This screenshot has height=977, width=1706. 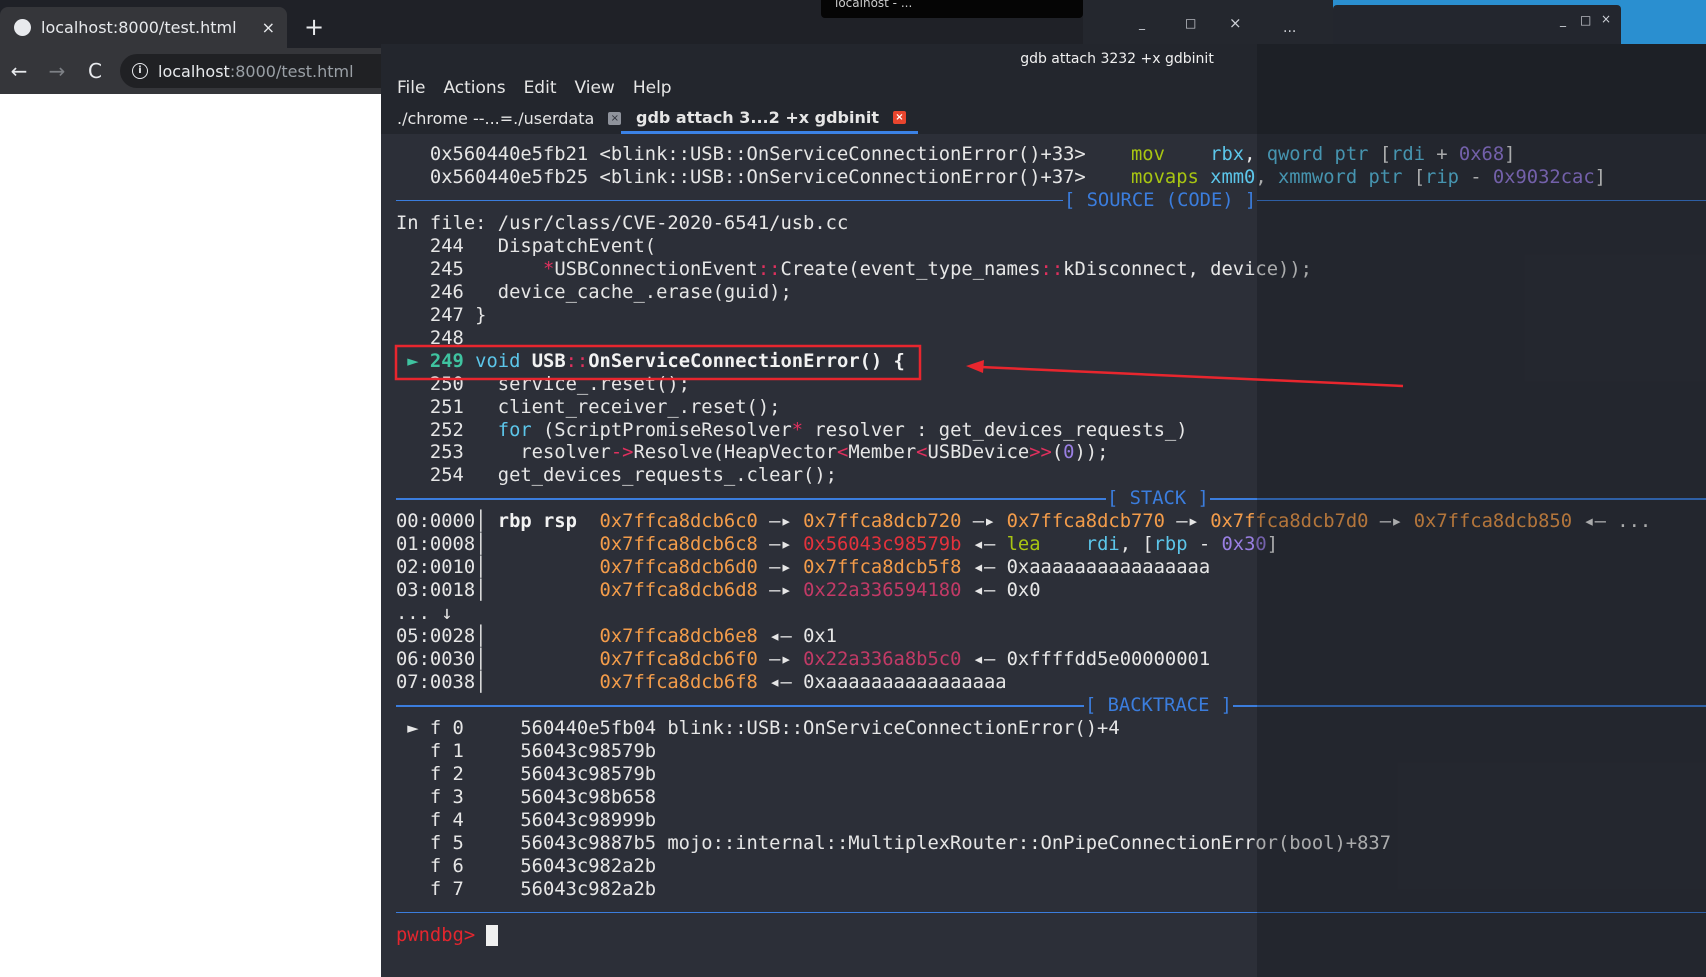 What do you see at coordinates (498, 660) in the screenshot?
I see `text-segment: 06:0030│` at bounding box center [498, 660].